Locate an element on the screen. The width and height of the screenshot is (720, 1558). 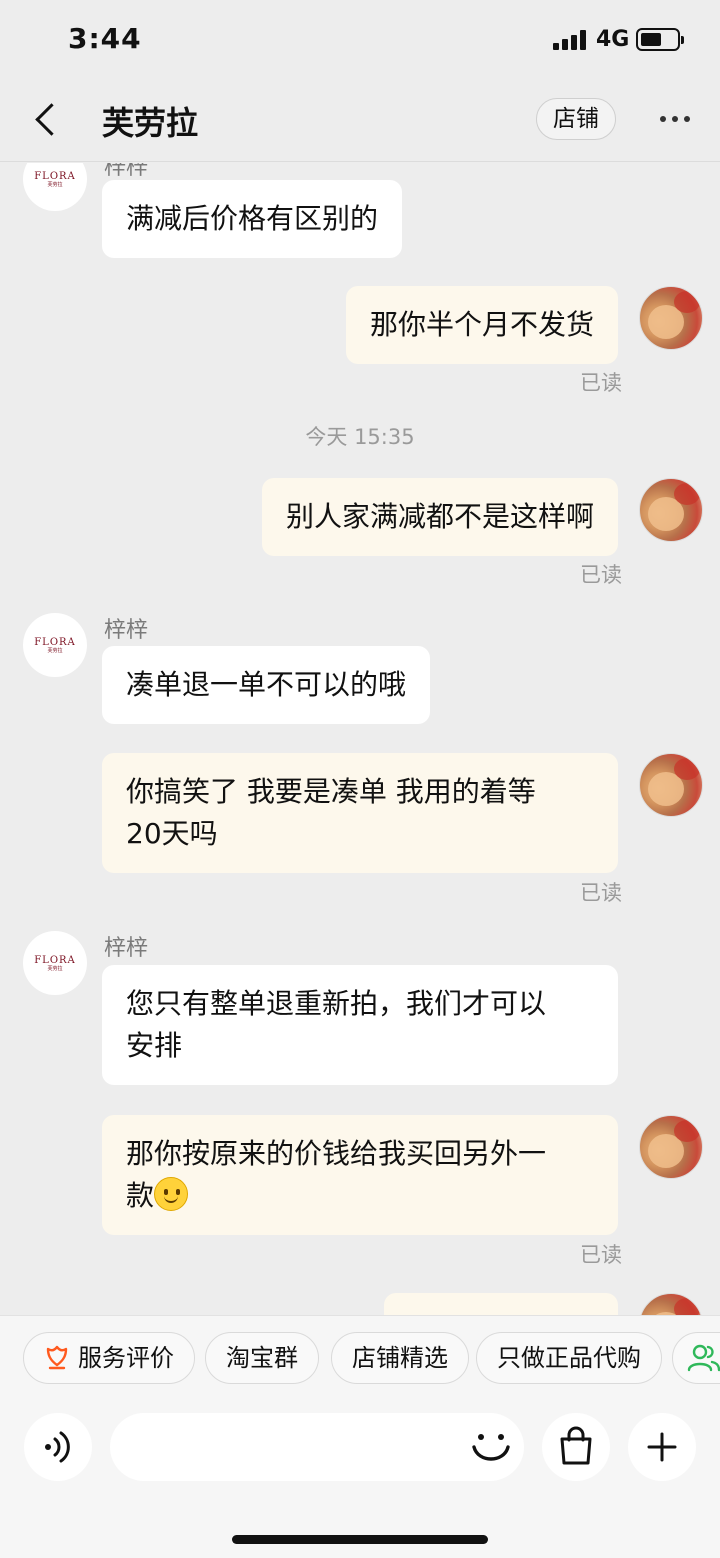
message-text-line: 那你按原来的价钱给我买回另外一 is located at coordinates (336, 1153).